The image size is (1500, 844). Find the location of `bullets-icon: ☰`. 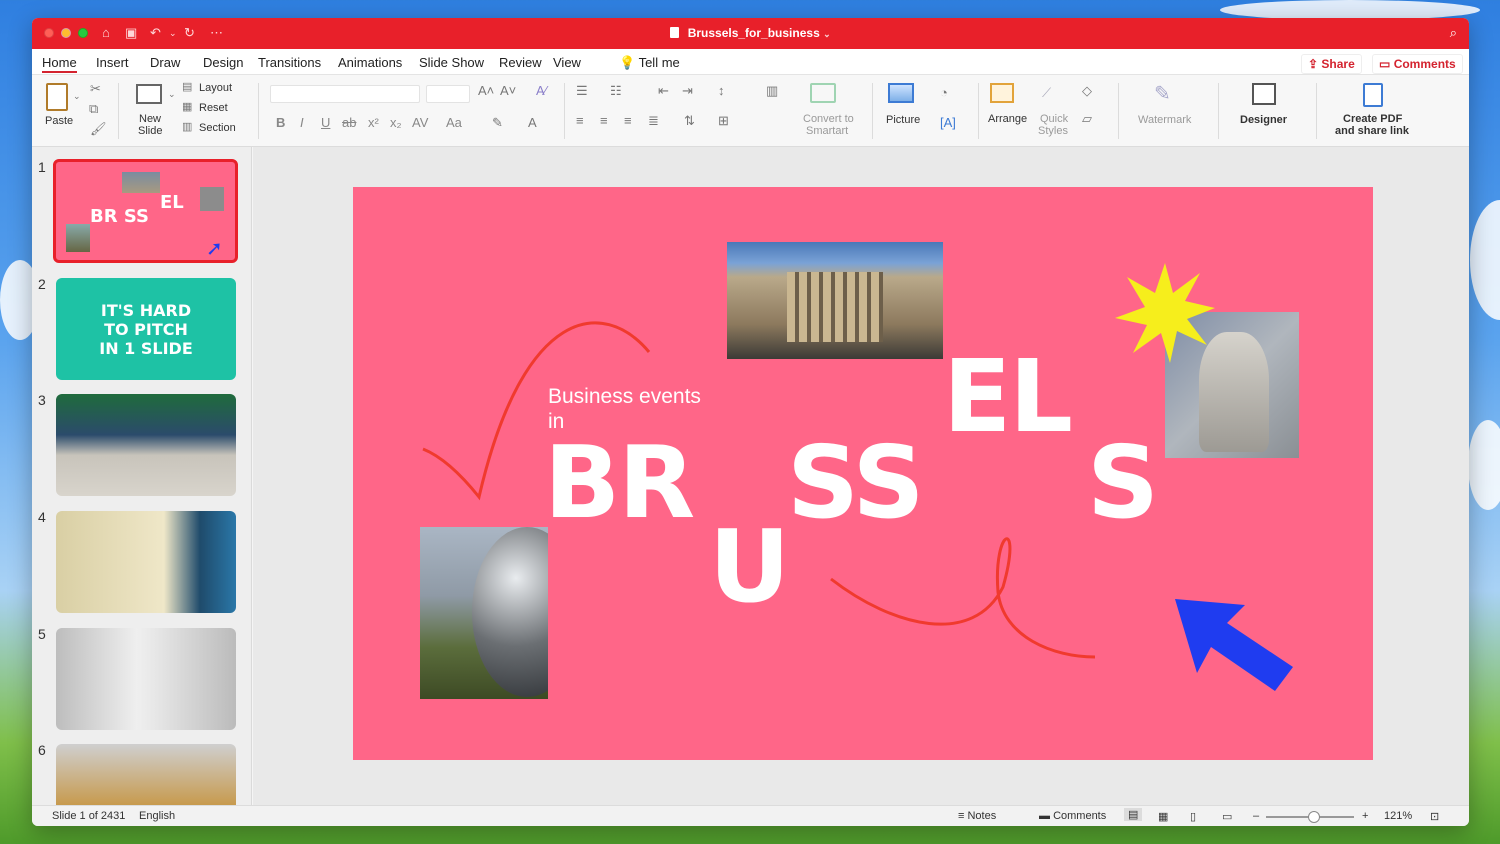

bullets-icon: ☰ is located at coordinates (582, 91).